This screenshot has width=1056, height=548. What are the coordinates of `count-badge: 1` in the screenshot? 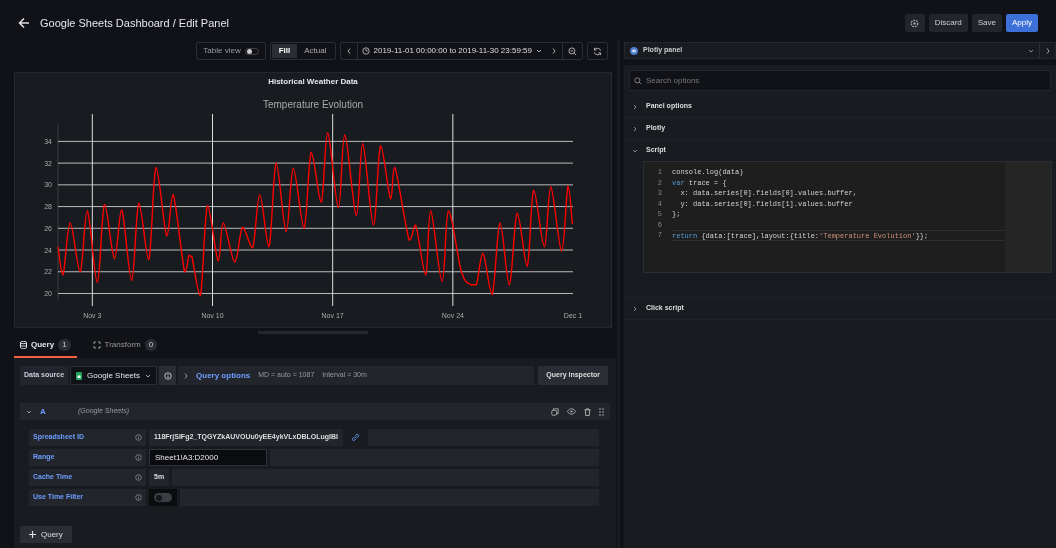 It's located at (64, 345).